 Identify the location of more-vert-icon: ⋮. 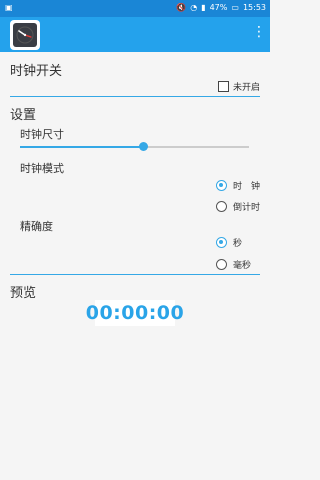
(259, 32).